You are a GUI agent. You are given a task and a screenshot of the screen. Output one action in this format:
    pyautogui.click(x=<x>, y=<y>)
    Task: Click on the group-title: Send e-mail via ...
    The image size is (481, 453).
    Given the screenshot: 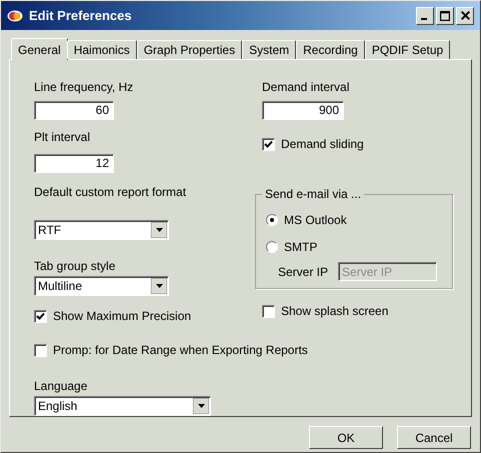 What is the action you would take?
    pyautogui.click(x=313, y=194)
    